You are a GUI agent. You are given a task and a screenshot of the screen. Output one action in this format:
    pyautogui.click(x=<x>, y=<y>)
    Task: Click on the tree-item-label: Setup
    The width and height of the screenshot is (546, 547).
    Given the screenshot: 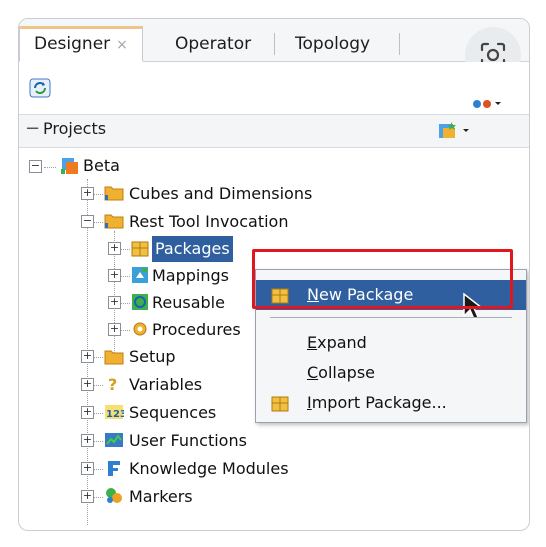 What is the action you would take?
    pyautogui.click(x=152, y=356)
    